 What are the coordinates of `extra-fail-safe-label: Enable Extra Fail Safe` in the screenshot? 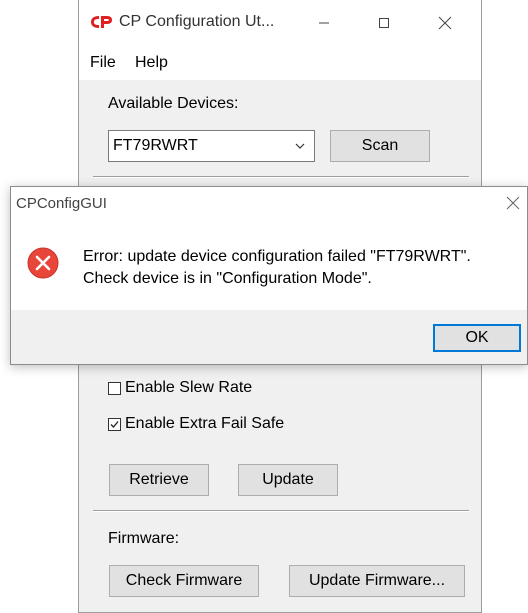 It's located at (205, 423).